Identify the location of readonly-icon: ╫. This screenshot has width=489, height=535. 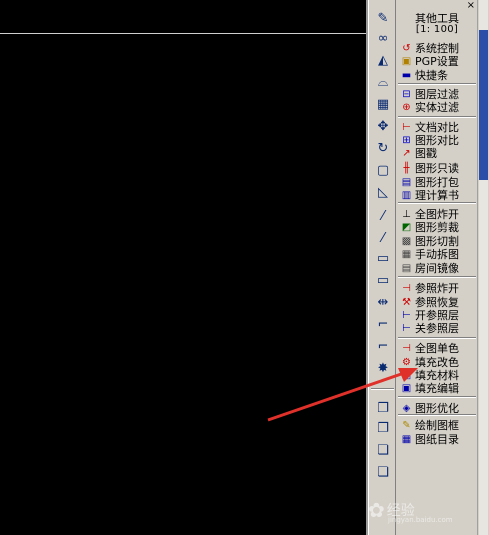
(406, 168).